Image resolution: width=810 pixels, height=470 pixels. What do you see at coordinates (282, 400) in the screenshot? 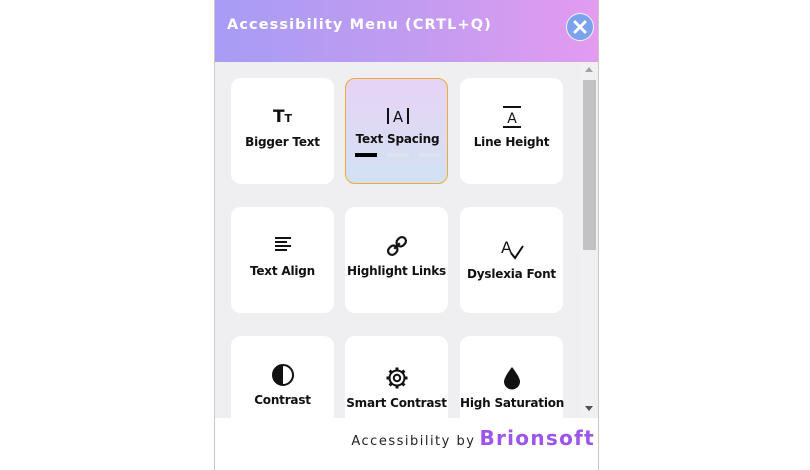
I see `contrast-label: Contrast` at bounding box center [282, 400].